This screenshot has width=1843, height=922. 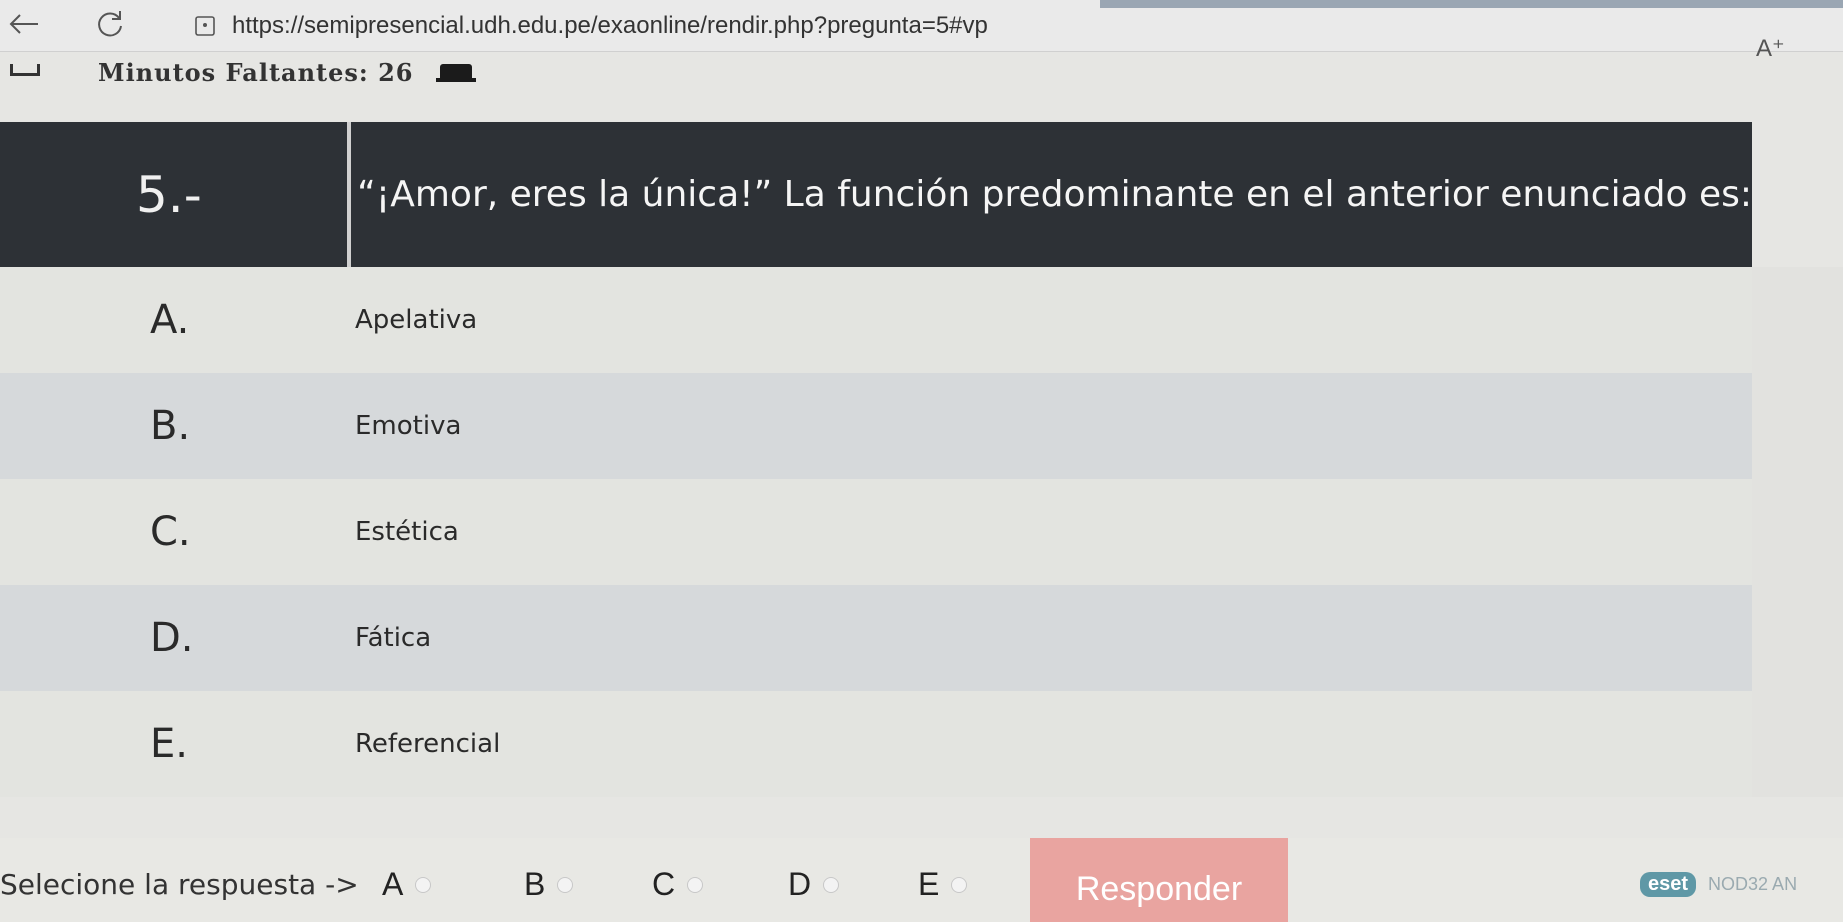 What do you see at coordinates (1753, 884) in the screenshot?
I see `eset-product: NOD32 AN` at bounding box center [1753, 884].